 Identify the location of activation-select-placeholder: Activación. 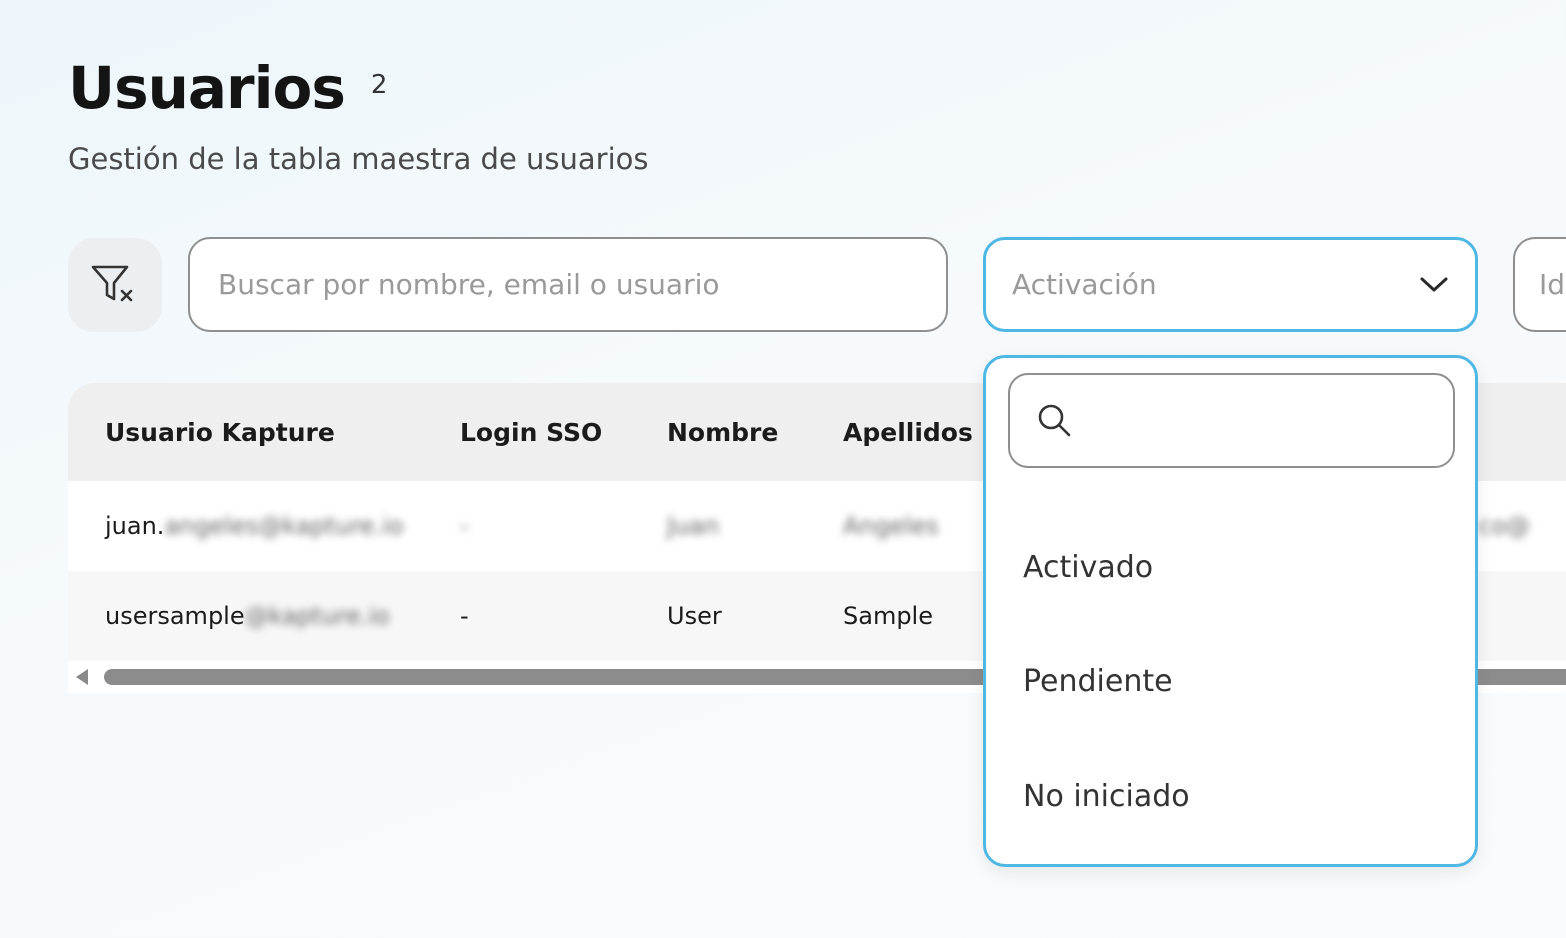
(1084, 284).